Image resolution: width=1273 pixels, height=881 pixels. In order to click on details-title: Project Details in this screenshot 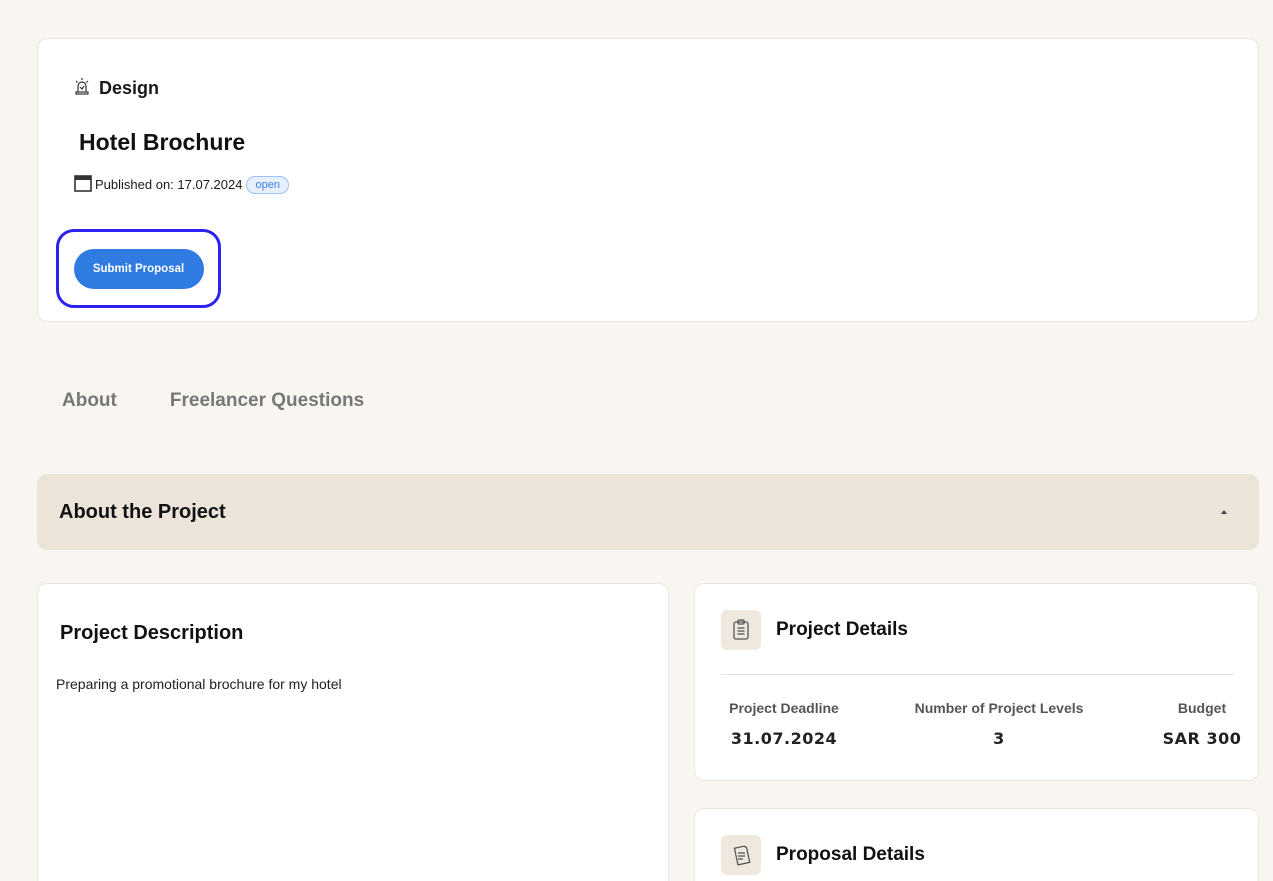, I will do `click(842, 629)`.